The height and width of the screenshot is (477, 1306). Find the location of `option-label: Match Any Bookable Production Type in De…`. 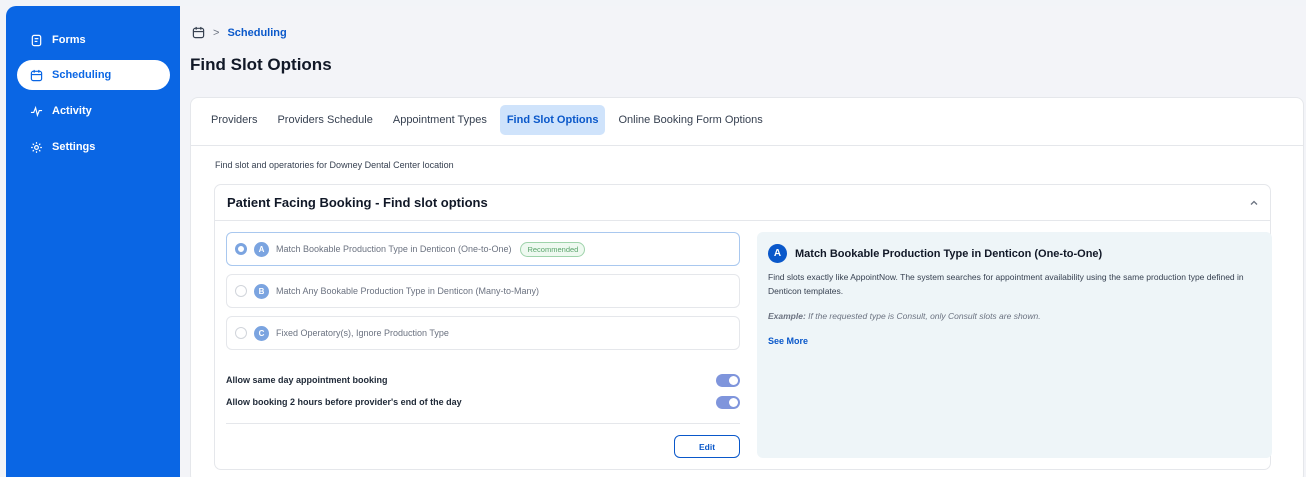

option-label: Match Any Bookable Production Type in De… is located at coordinates (407, 291).